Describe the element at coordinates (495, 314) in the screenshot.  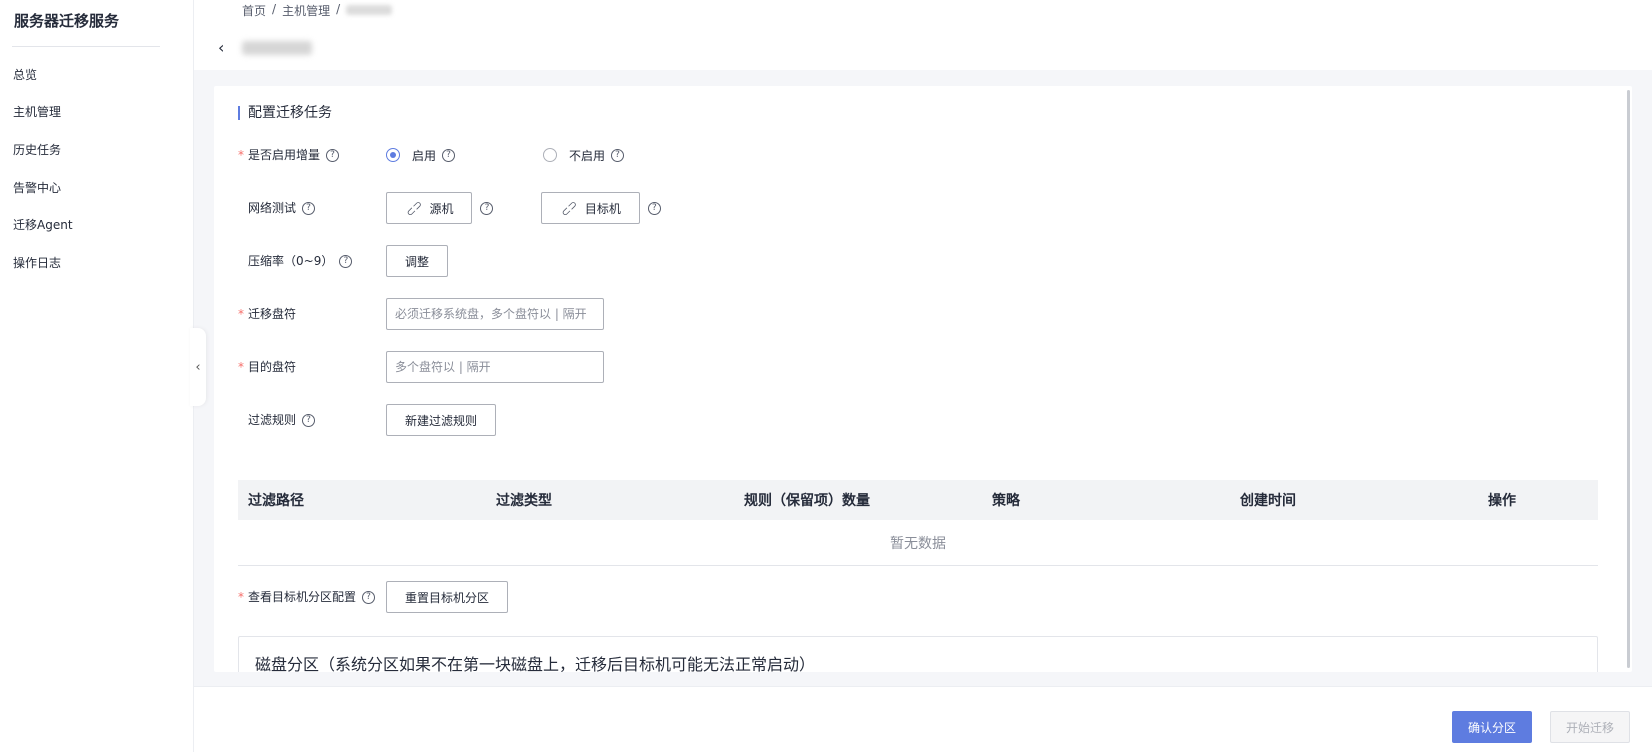
I see `migrate-drive-input` at that location.